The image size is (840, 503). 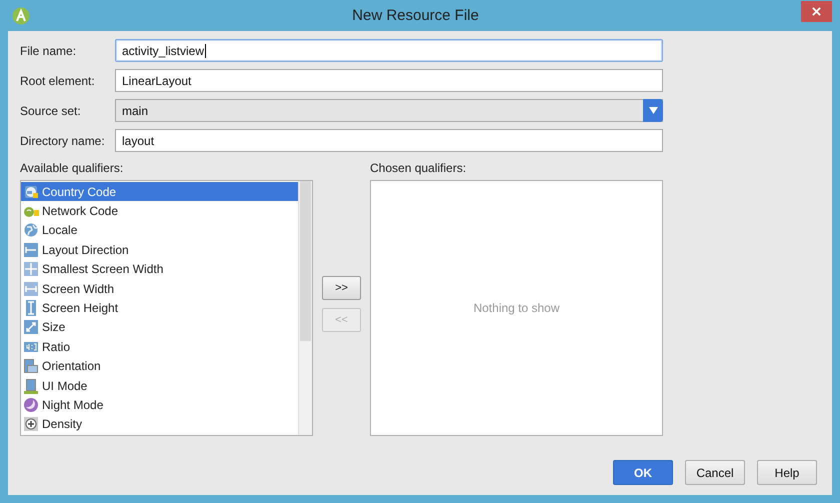 I want to click on device-icon, so click(x=31, y=386).